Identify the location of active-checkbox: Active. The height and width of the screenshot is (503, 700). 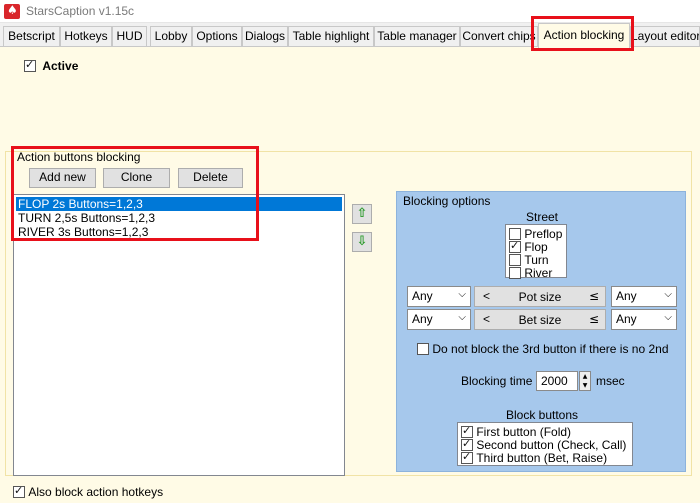
(51, 65).